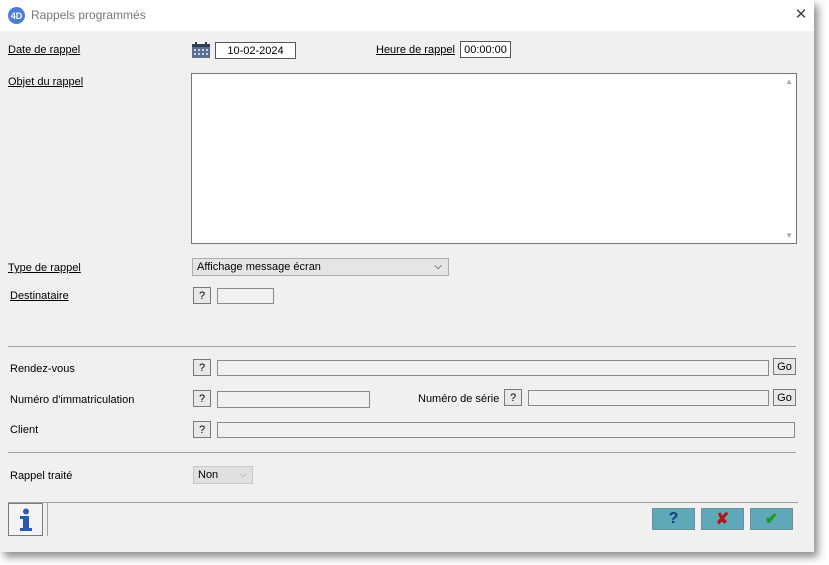 The image size is (829, 565). I want to click on serial-field, so click(648, 398).